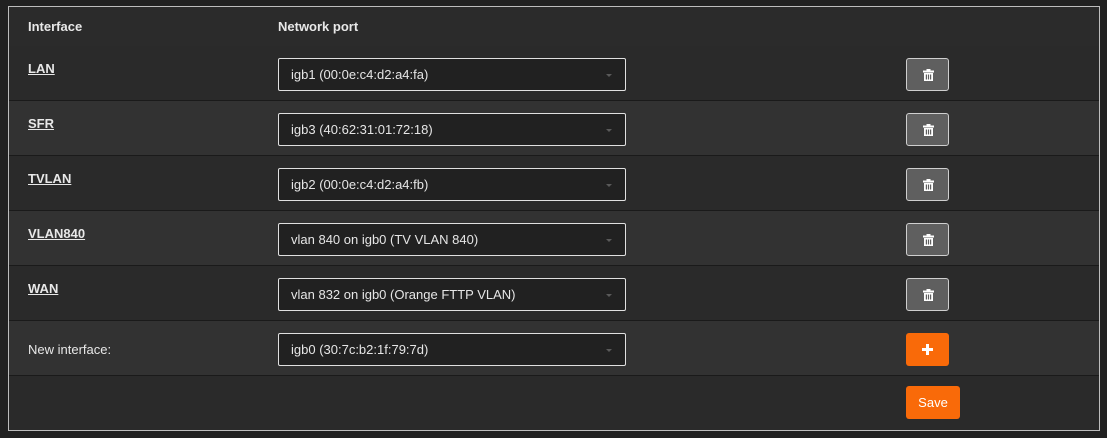  I want to click on port-select-wan: vlan 832 on igb0 (Orange FTTP VLAN), so click(452, 294).